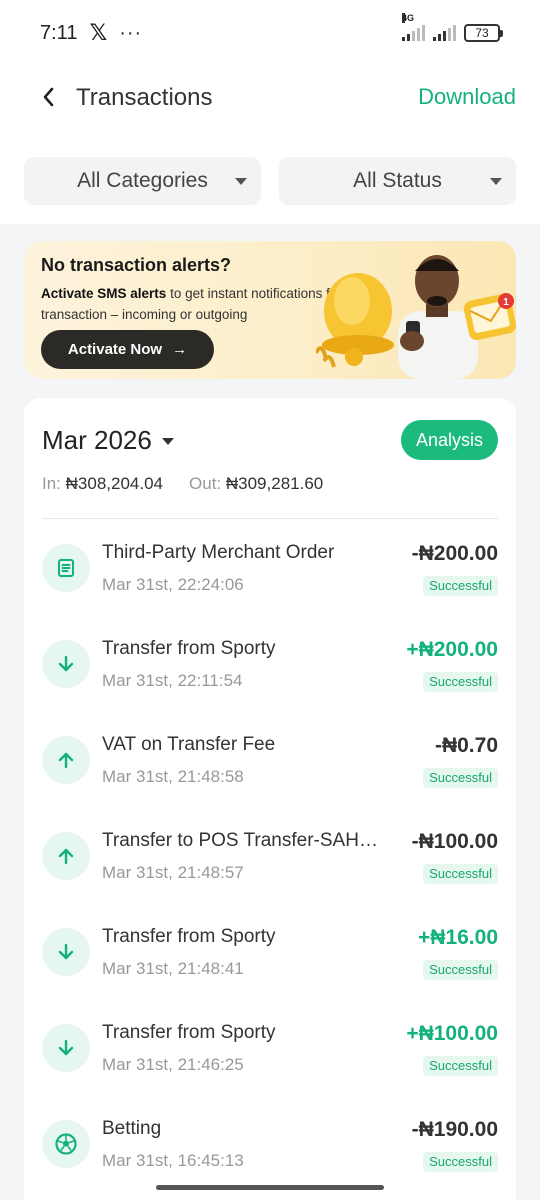 Image resolution: width=540 pixels, height=1200 pixels. I want to click on month-selector: Mar 2026, so click(108, 440).